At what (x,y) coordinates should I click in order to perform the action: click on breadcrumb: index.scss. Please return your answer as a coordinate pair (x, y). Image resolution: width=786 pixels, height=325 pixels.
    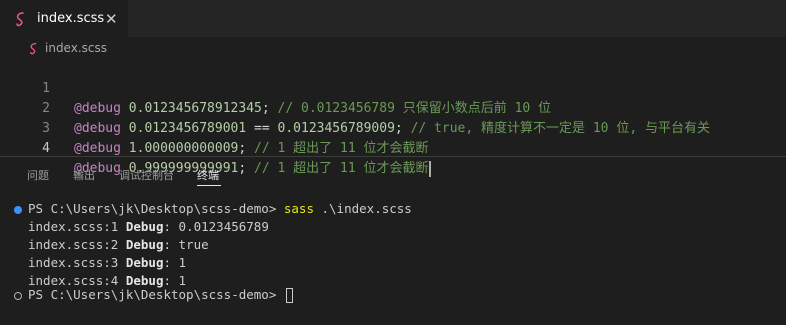
    Looking at the image, I should click on (393, 48).